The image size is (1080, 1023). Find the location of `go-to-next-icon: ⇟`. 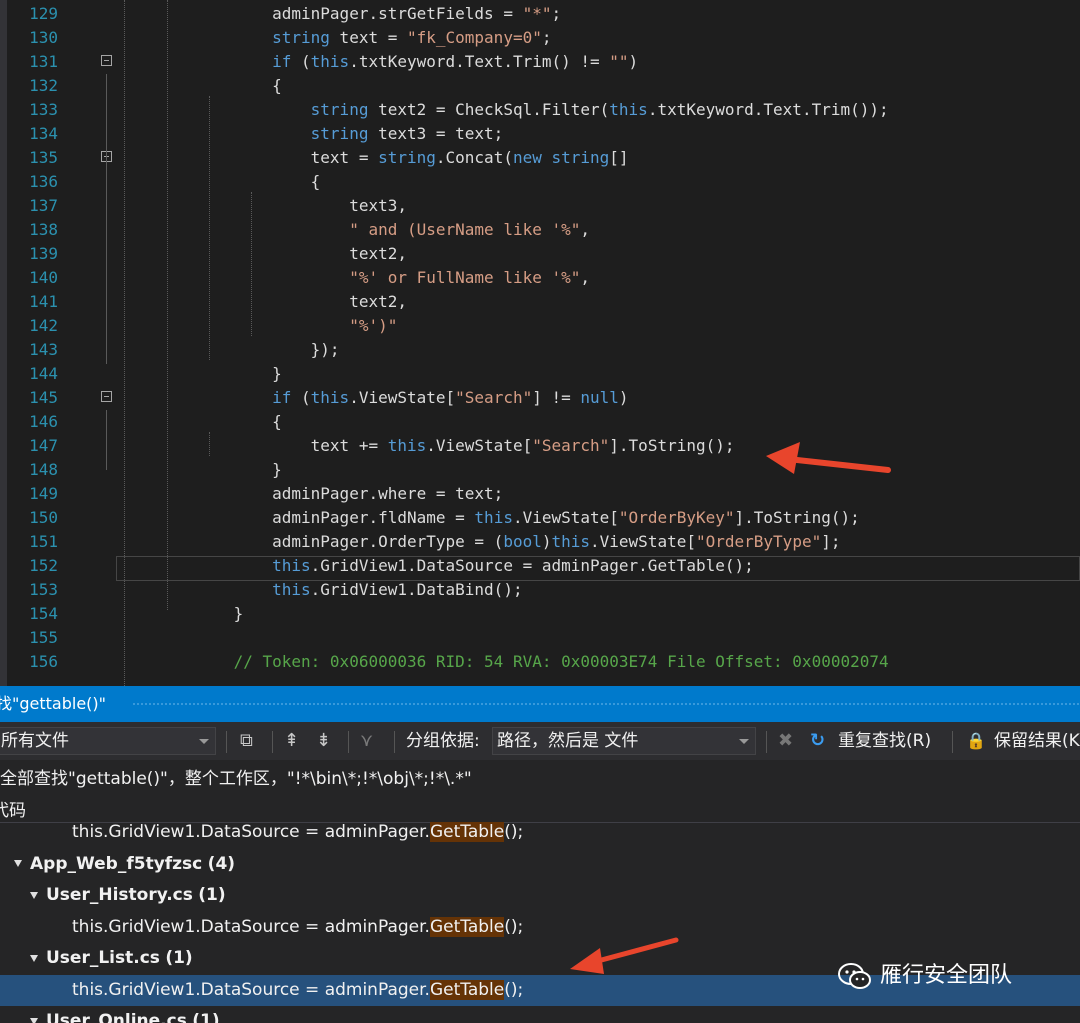

go-to-next-icon: ⇟ is located at coordinates (323, 741).